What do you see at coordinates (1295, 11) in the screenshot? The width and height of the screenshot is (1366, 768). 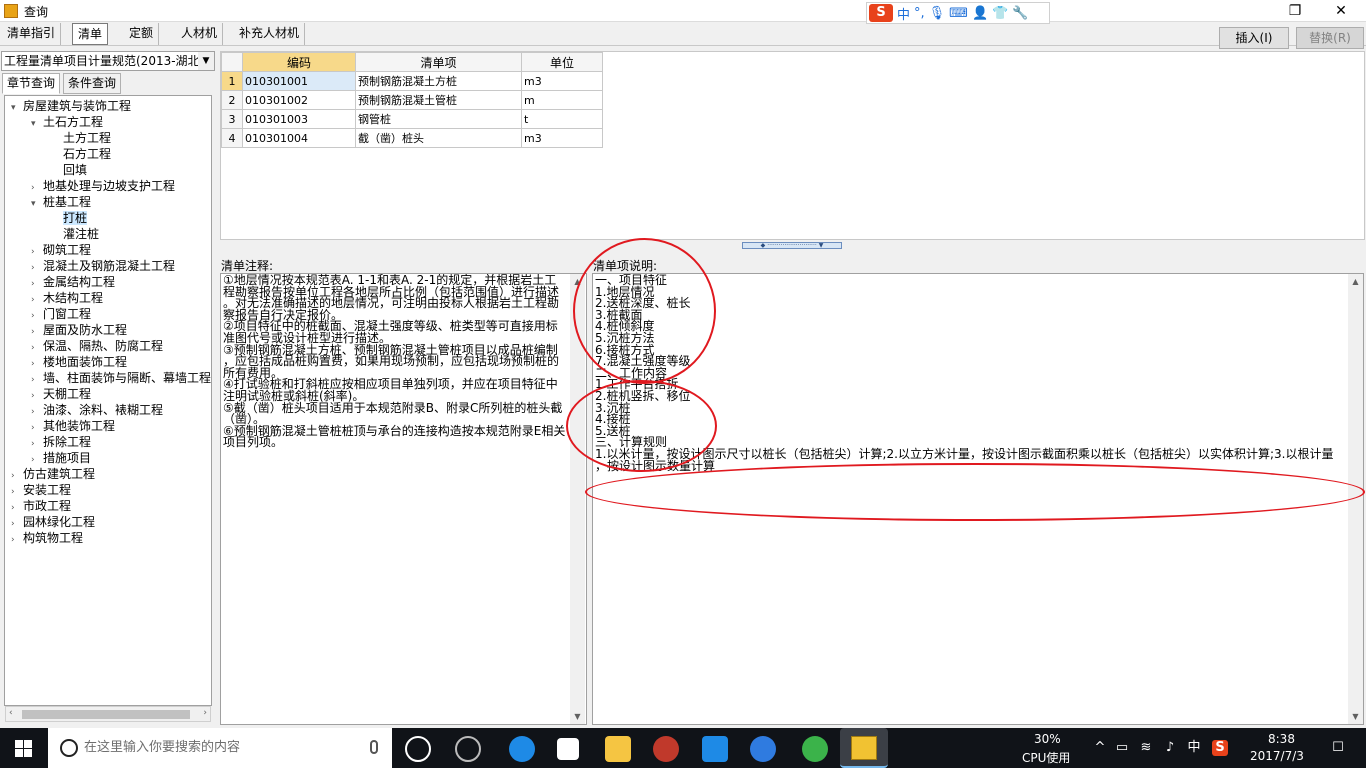 I see `restore-window-icon: ❐` at bounding box center [1295, 11].